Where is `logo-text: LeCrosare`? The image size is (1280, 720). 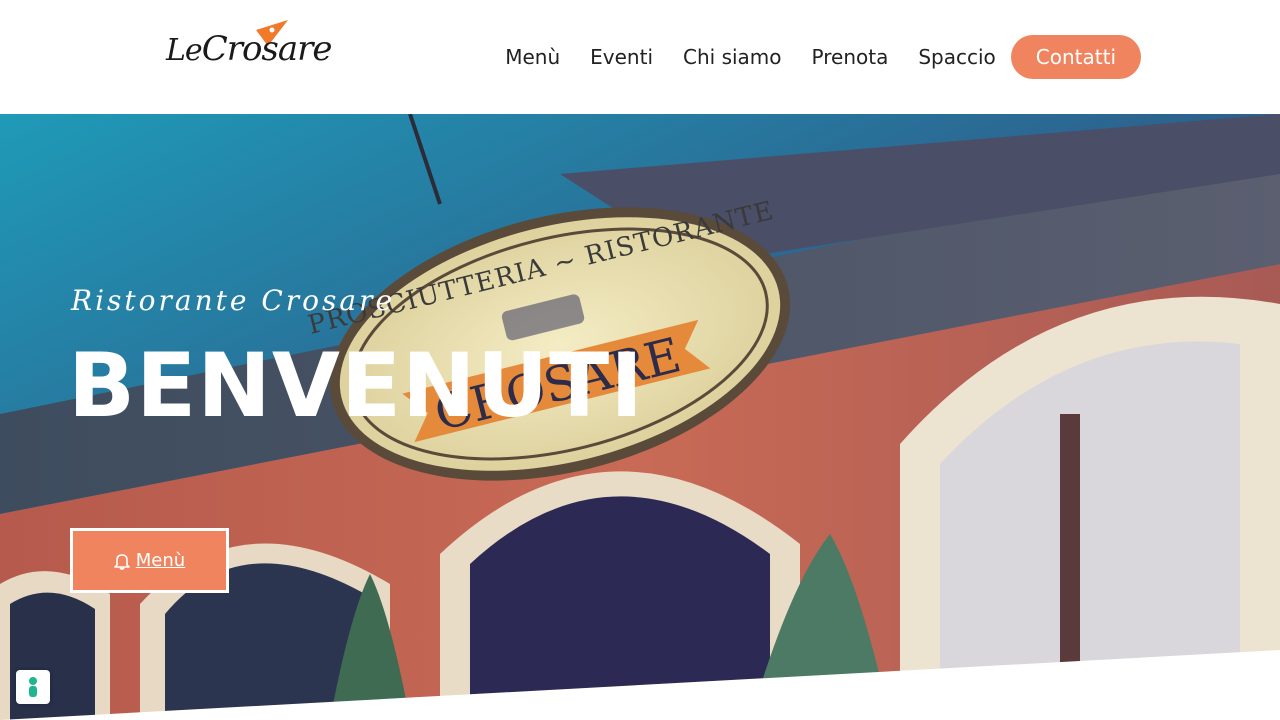 logo-text: LeCrosare is located at coordinates (249, 49).